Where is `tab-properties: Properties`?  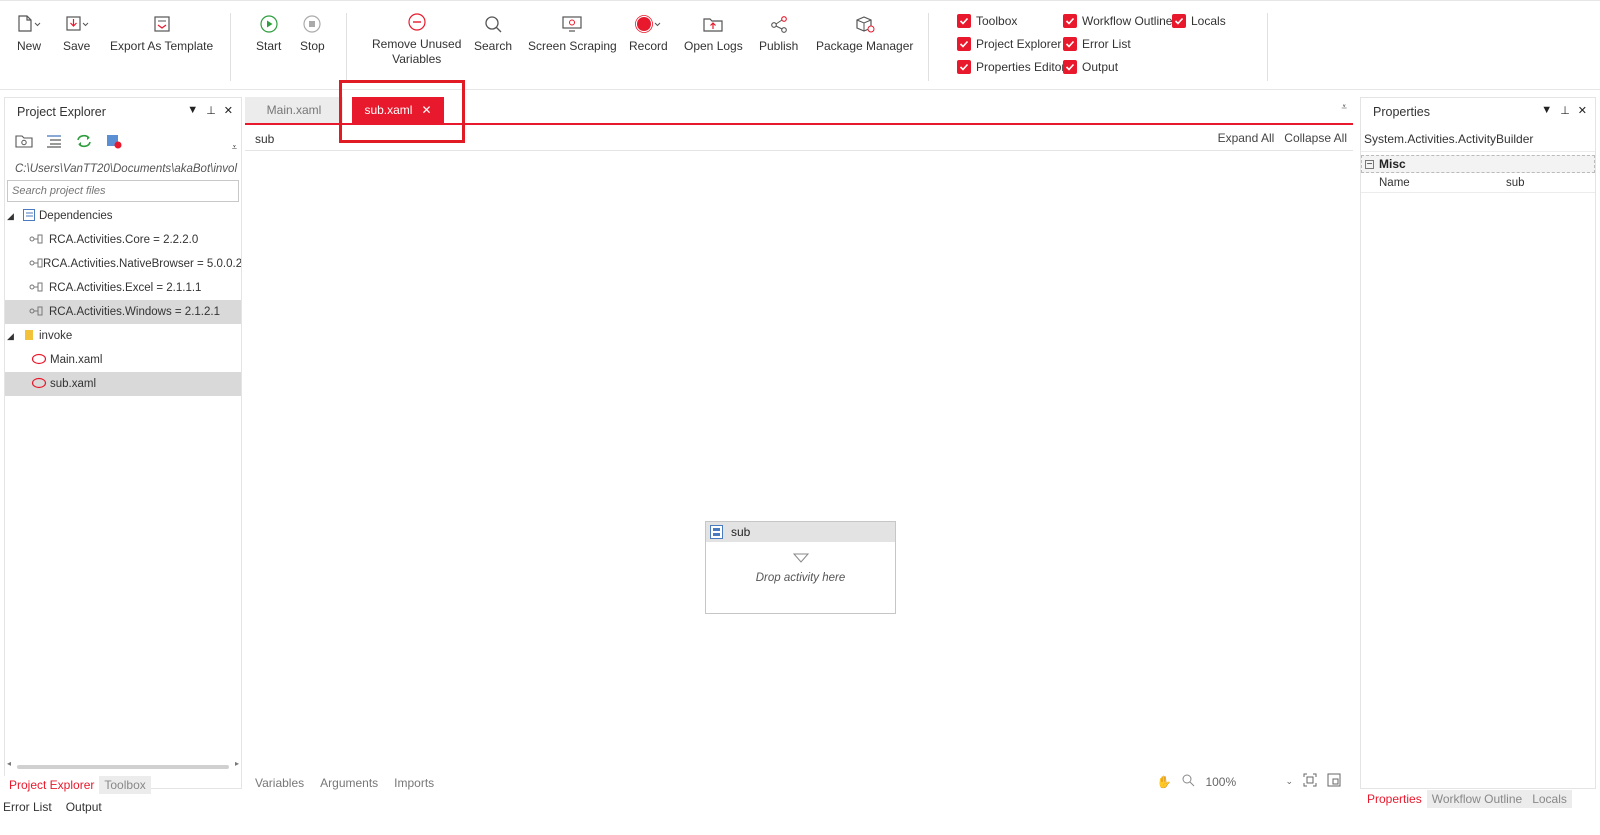
tab-properties: Properties is located at coordinates (1394, 799).